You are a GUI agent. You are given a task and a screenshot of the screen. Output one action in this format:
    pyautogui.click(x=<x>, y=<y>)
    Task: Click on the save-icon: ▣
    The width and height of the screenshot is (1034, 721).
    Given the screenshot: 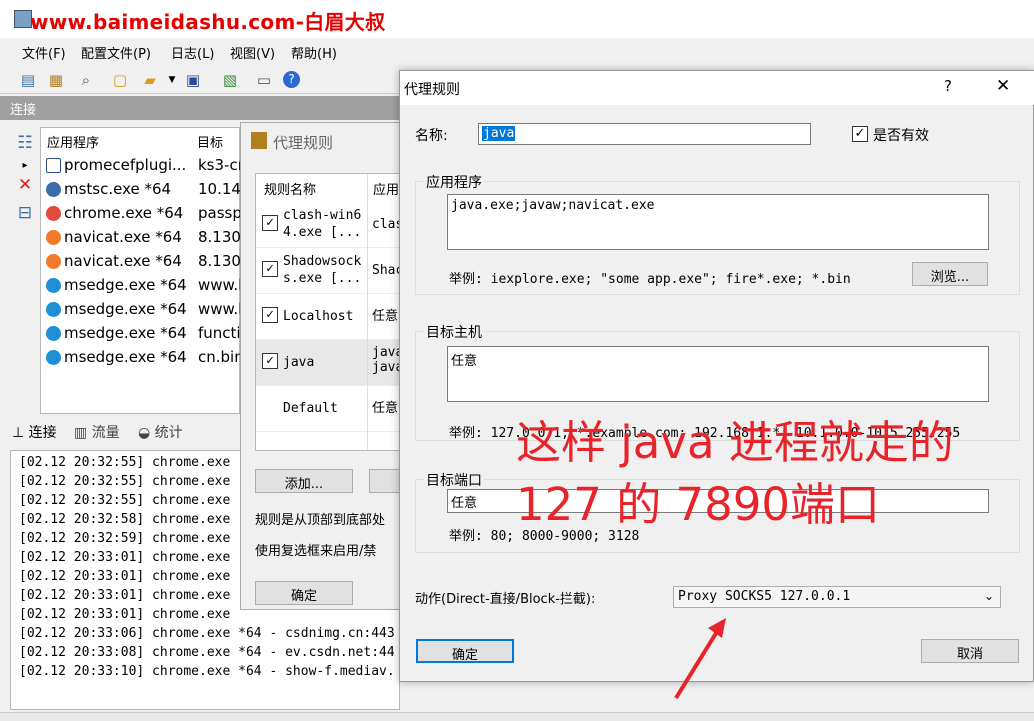 What is the action you would take?
    pyautogui.click(x=193, y=80)
    